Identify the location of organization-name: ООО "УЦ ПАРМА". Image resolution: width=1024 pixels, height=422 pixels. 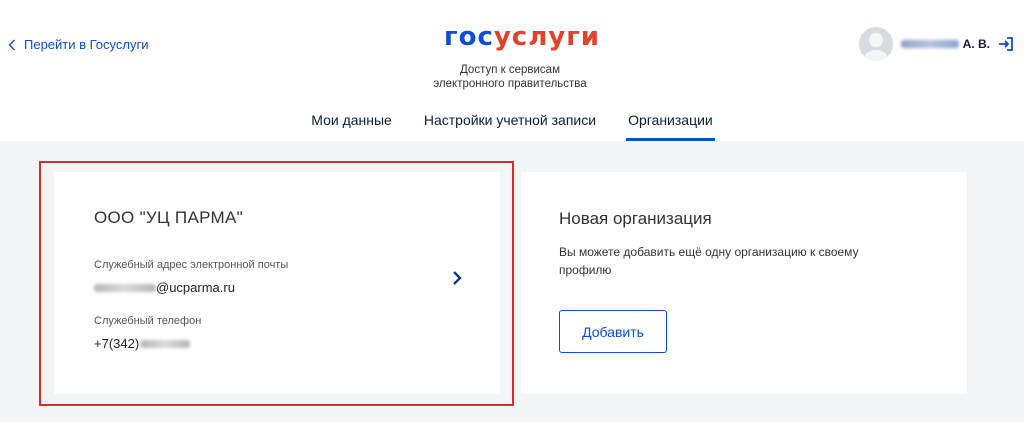
(168, 217).